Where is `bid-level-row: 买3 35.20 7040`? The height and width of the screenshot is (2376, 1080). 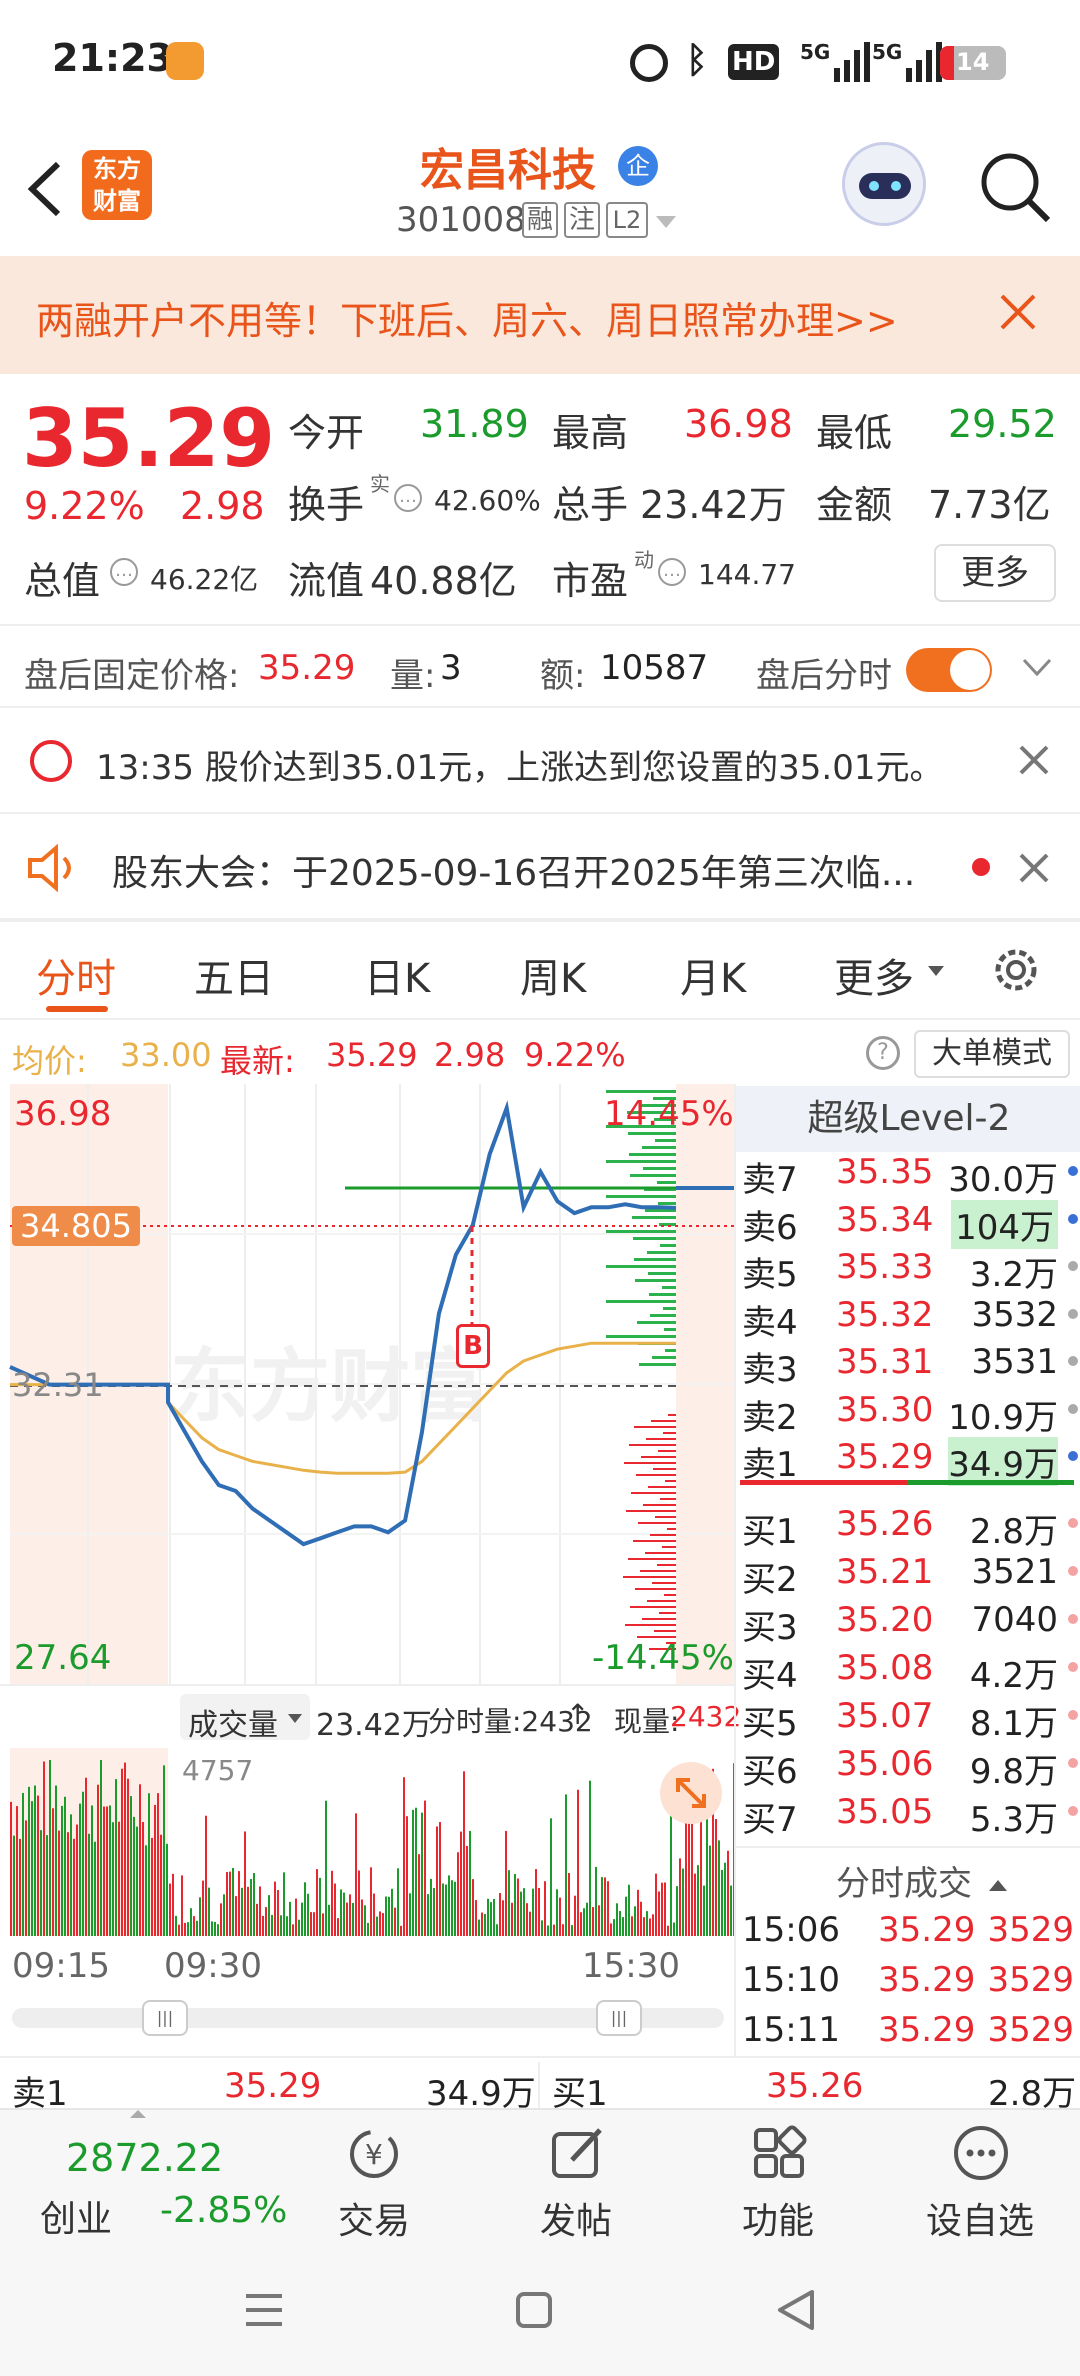 bid-level-row: 买3 35.20 7040 is located at coordinates (910, 1622).